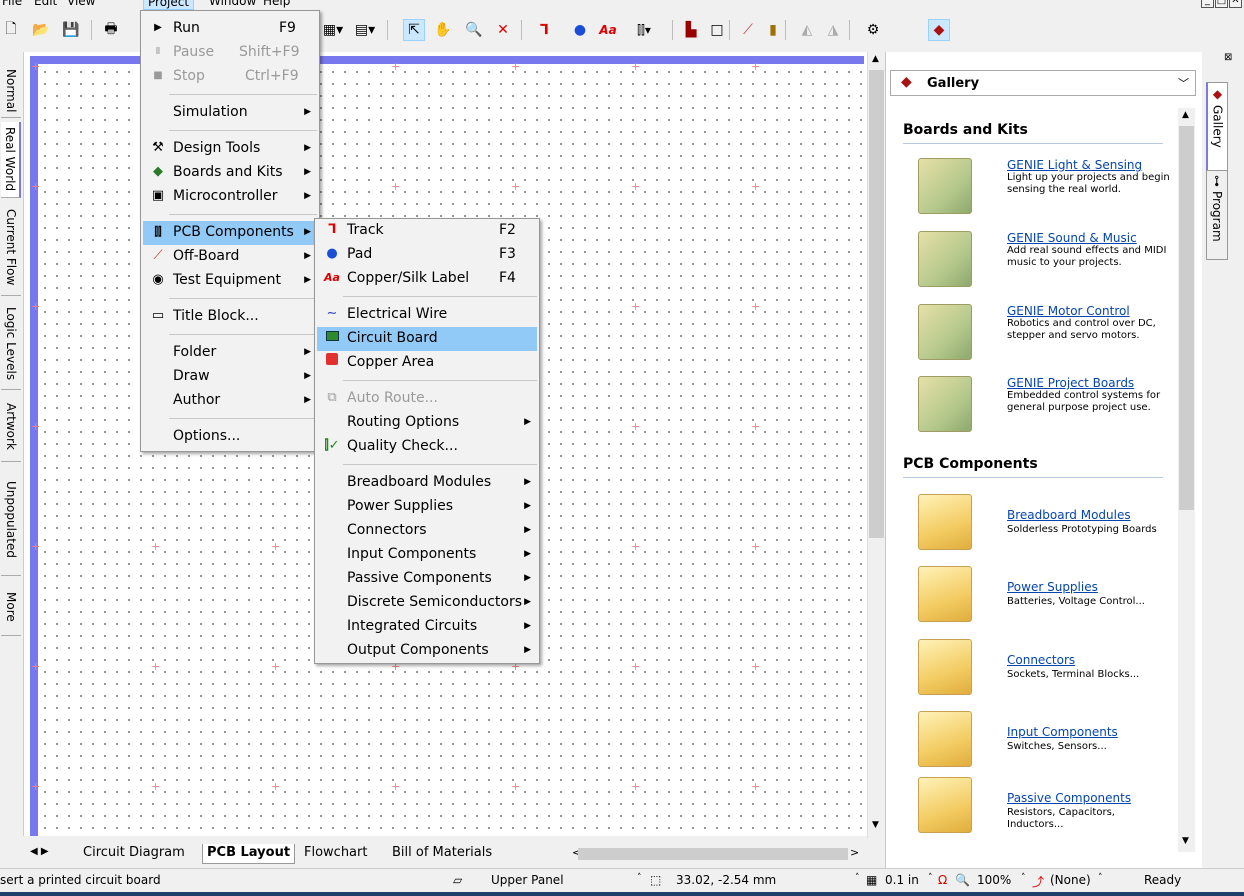 The width and height of the screenshot is (1244, 896). Describe the element at coordinates (414, 30) in the screenshot. I see `select-icon: ⇱` at that location.